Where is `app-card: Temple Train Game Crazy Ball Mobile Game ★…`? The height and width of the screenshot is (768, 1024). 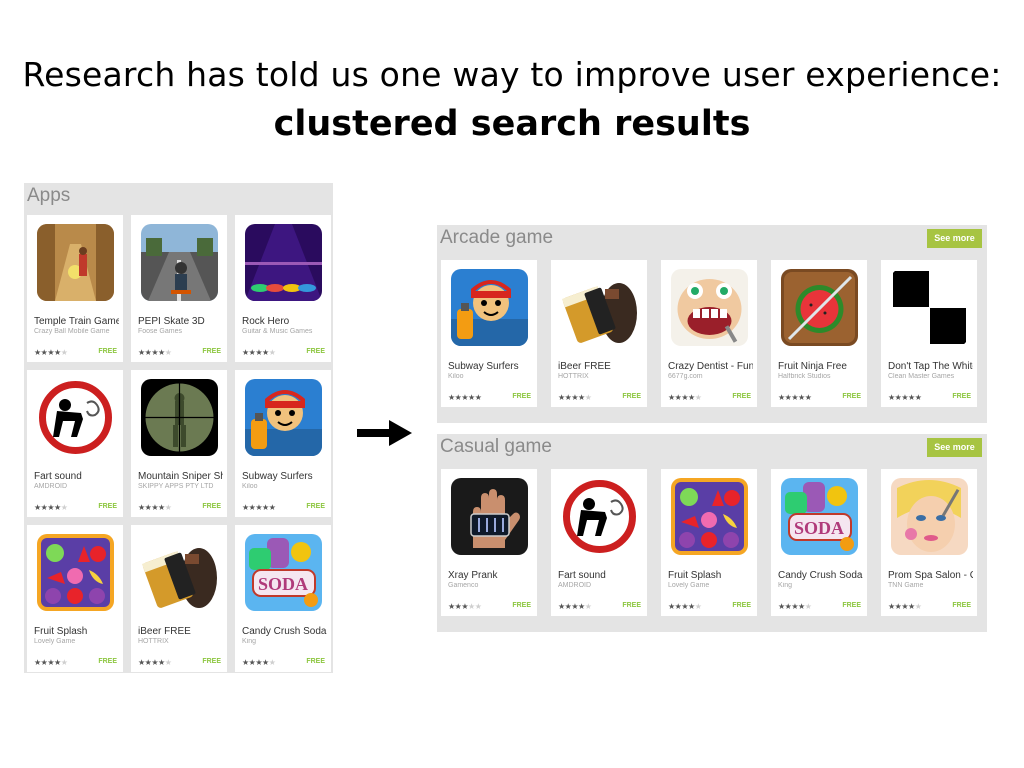
app-card: Temple Train Game Crazy Ball Mobile Game ★… is located at coordinates (75, 288).